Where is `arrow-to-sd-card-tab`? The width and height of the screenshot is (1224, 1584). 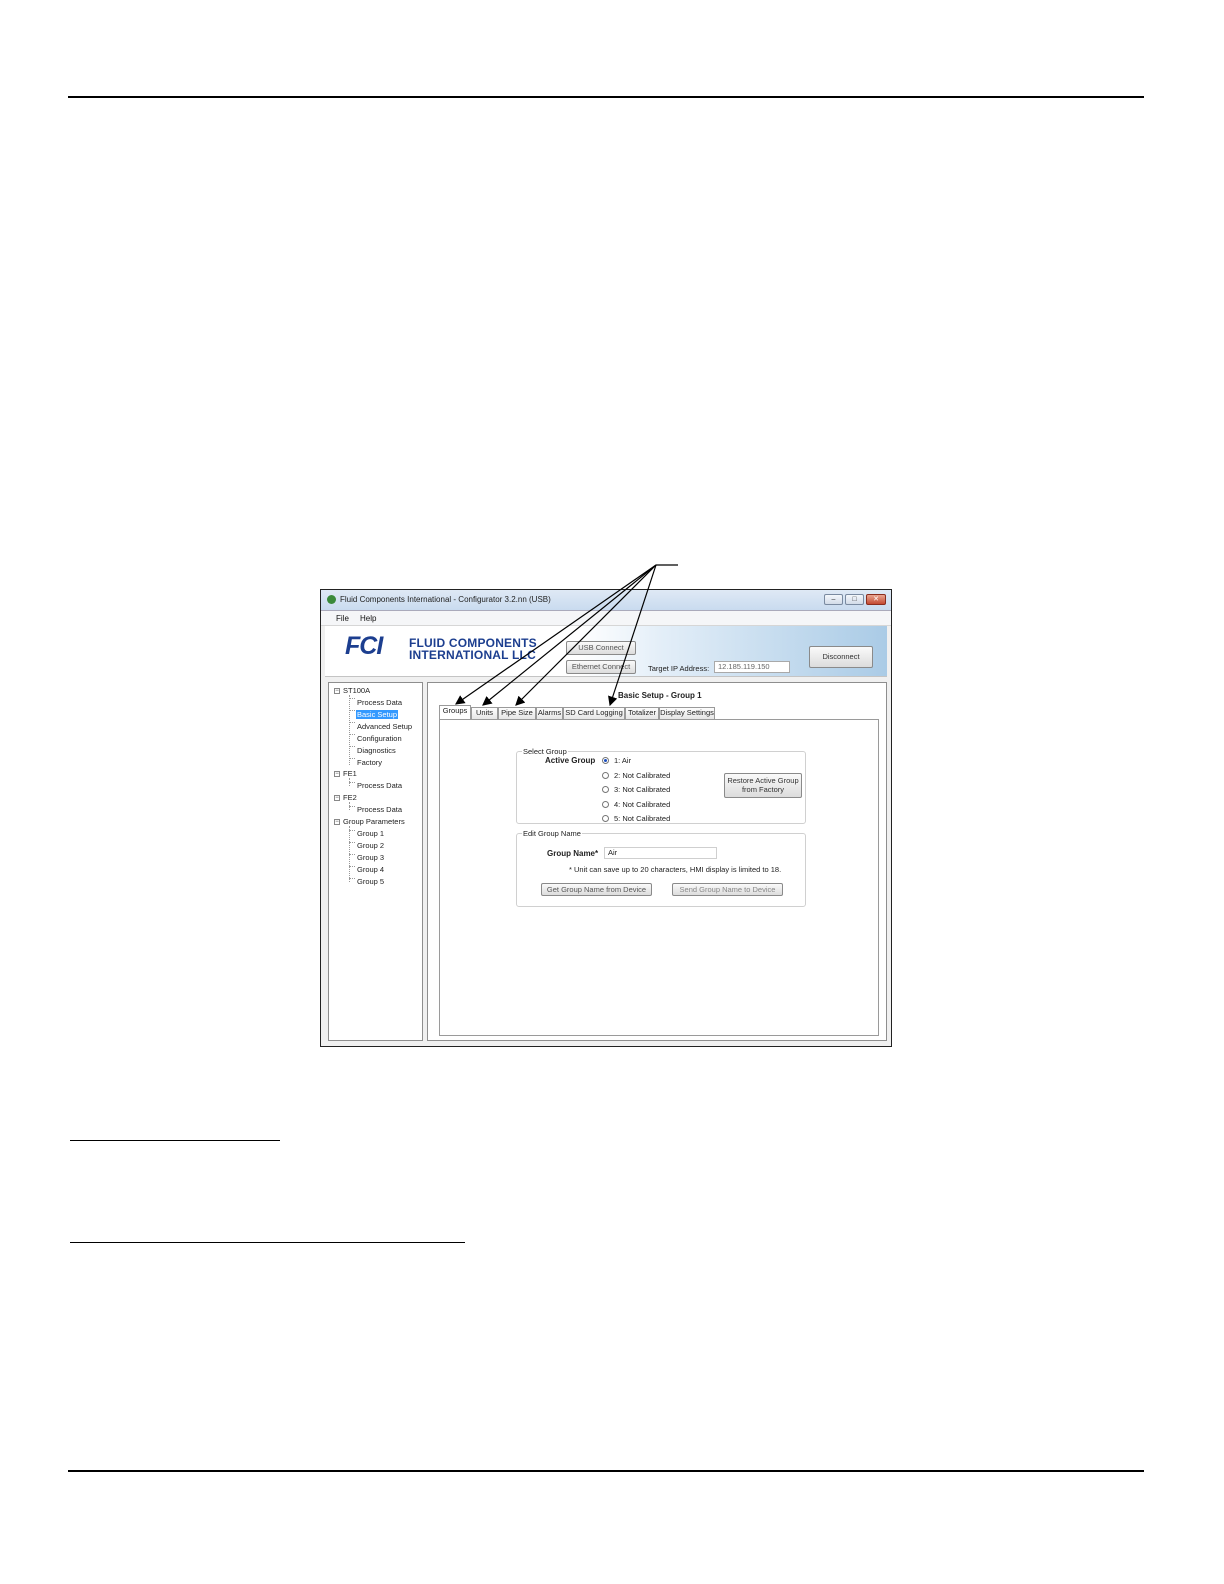
arrow-to-sd-card-tab is located at coordinates (632, 635).